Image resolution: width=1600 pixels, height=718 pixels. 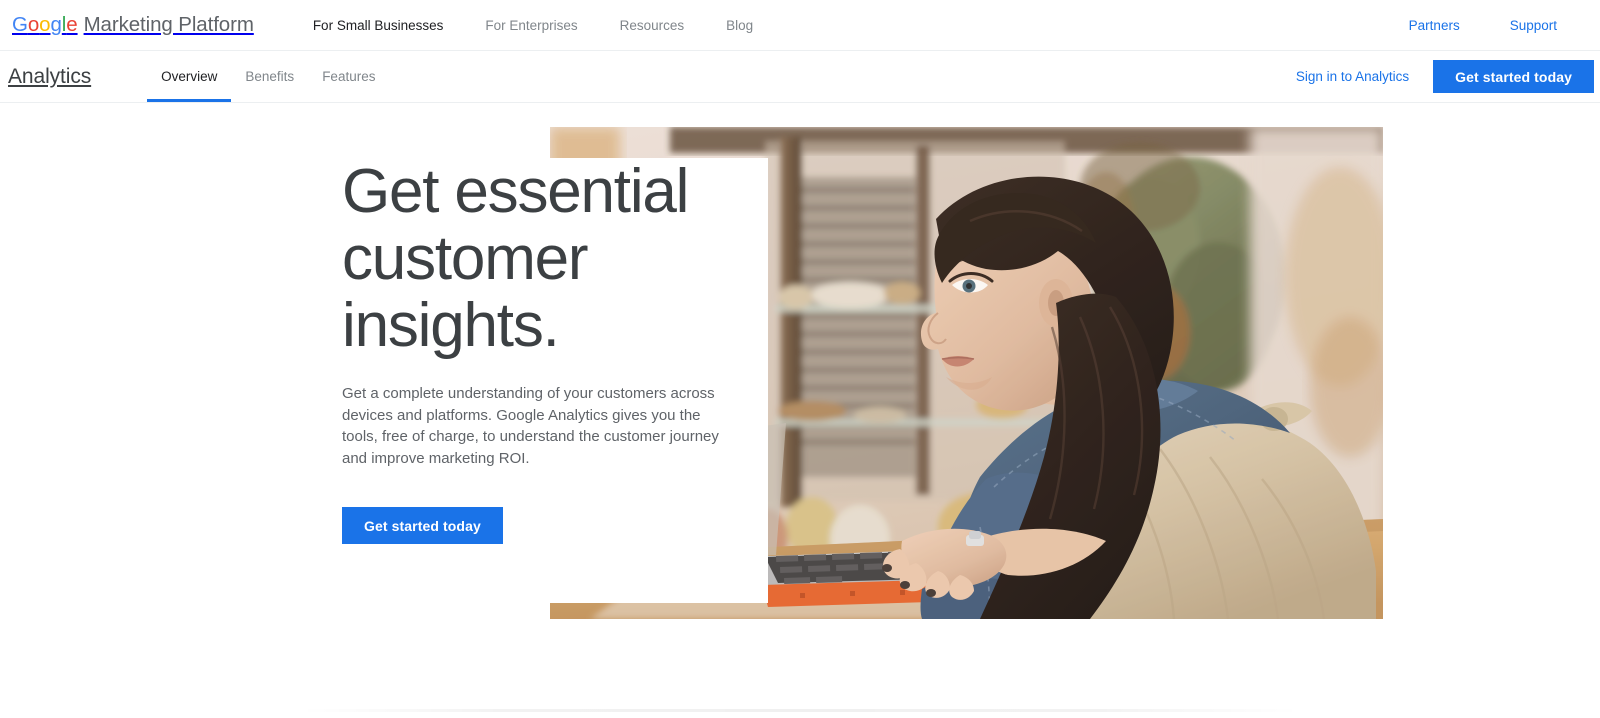 What do you see at coordinates (189, 76) in the screenshot?
I see `tab-overview: Overview` at bounding box center [189, 76].